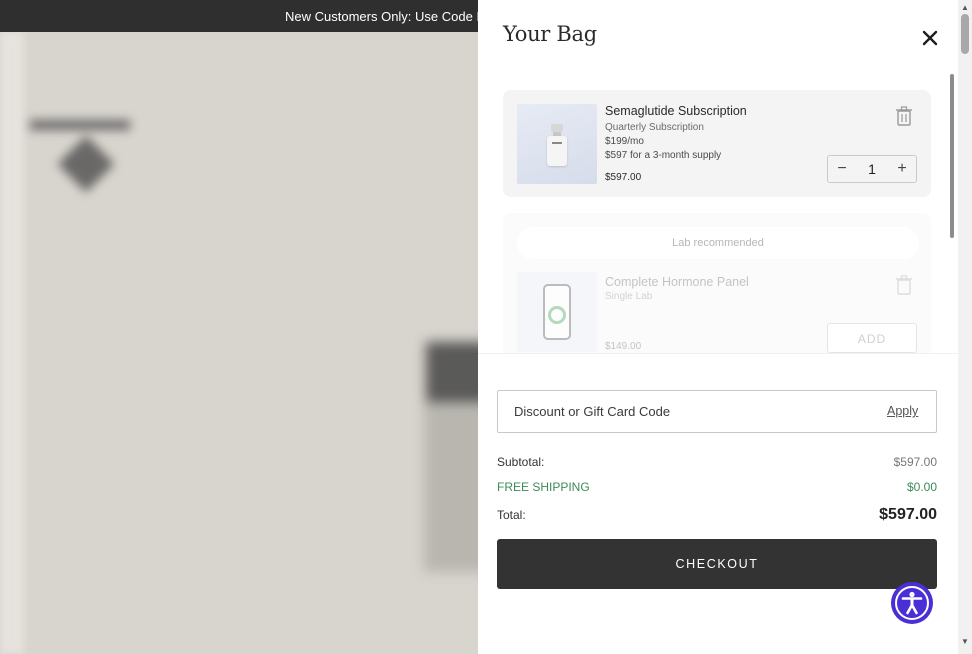  I want to click on cart-scrollbar, so click(952, 211).